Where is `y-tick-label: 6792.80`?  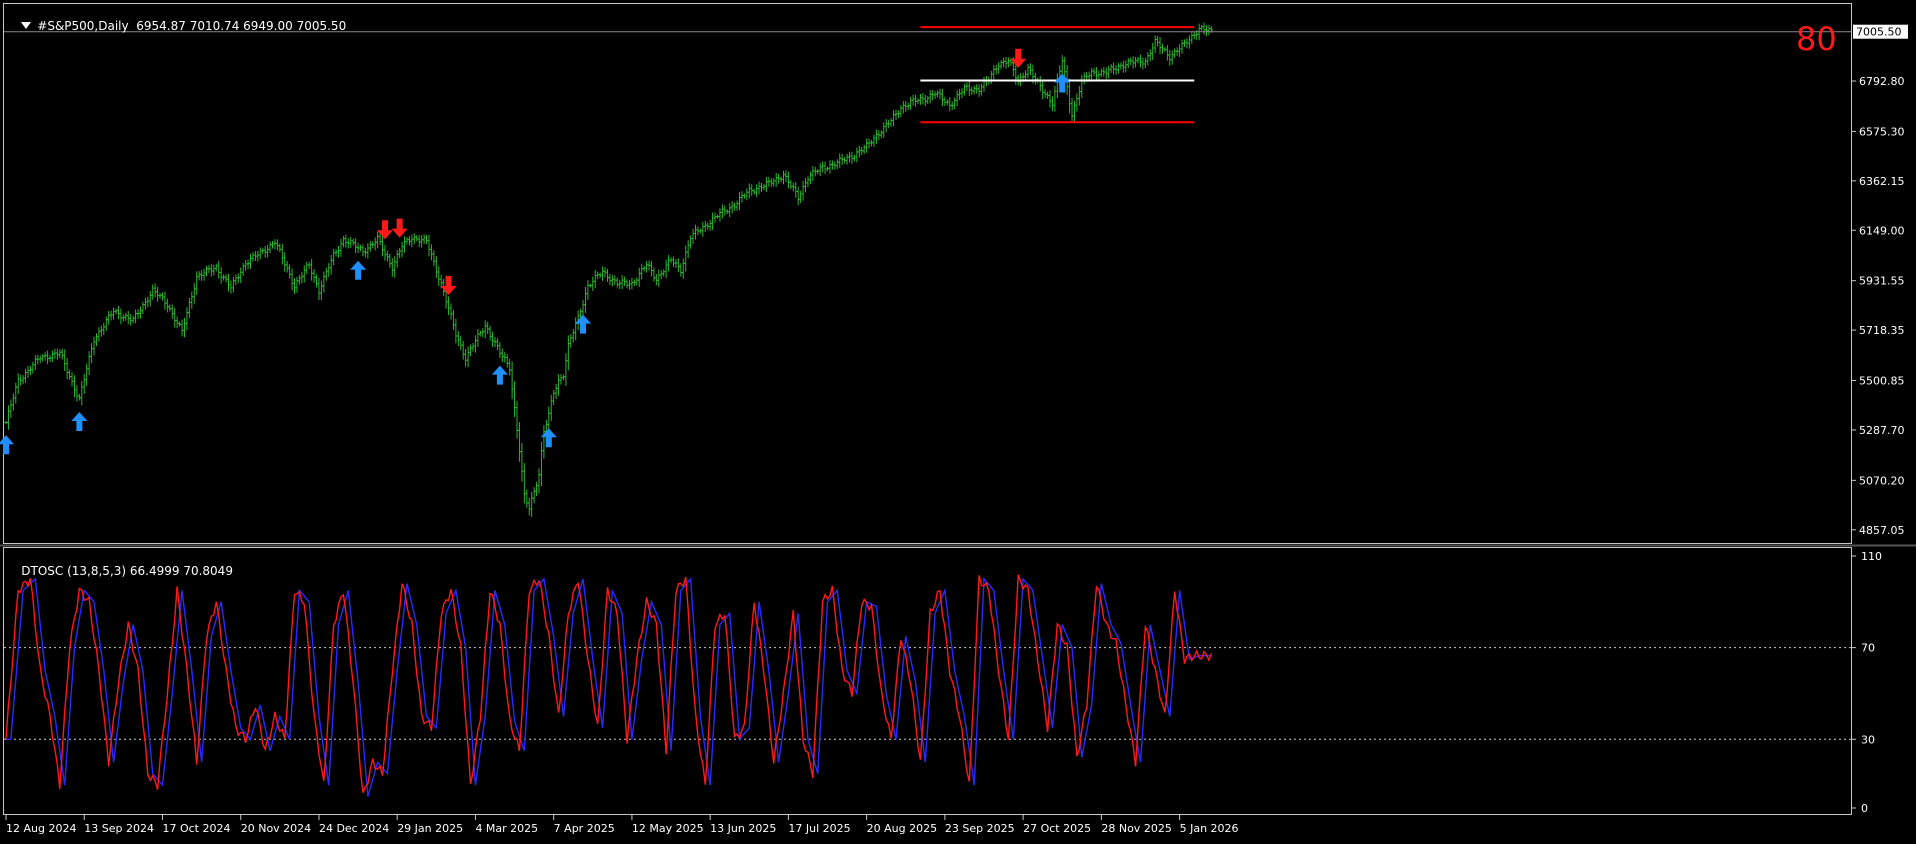 y-tick-label: 6792.80 is located at coordinates (1882, 81).